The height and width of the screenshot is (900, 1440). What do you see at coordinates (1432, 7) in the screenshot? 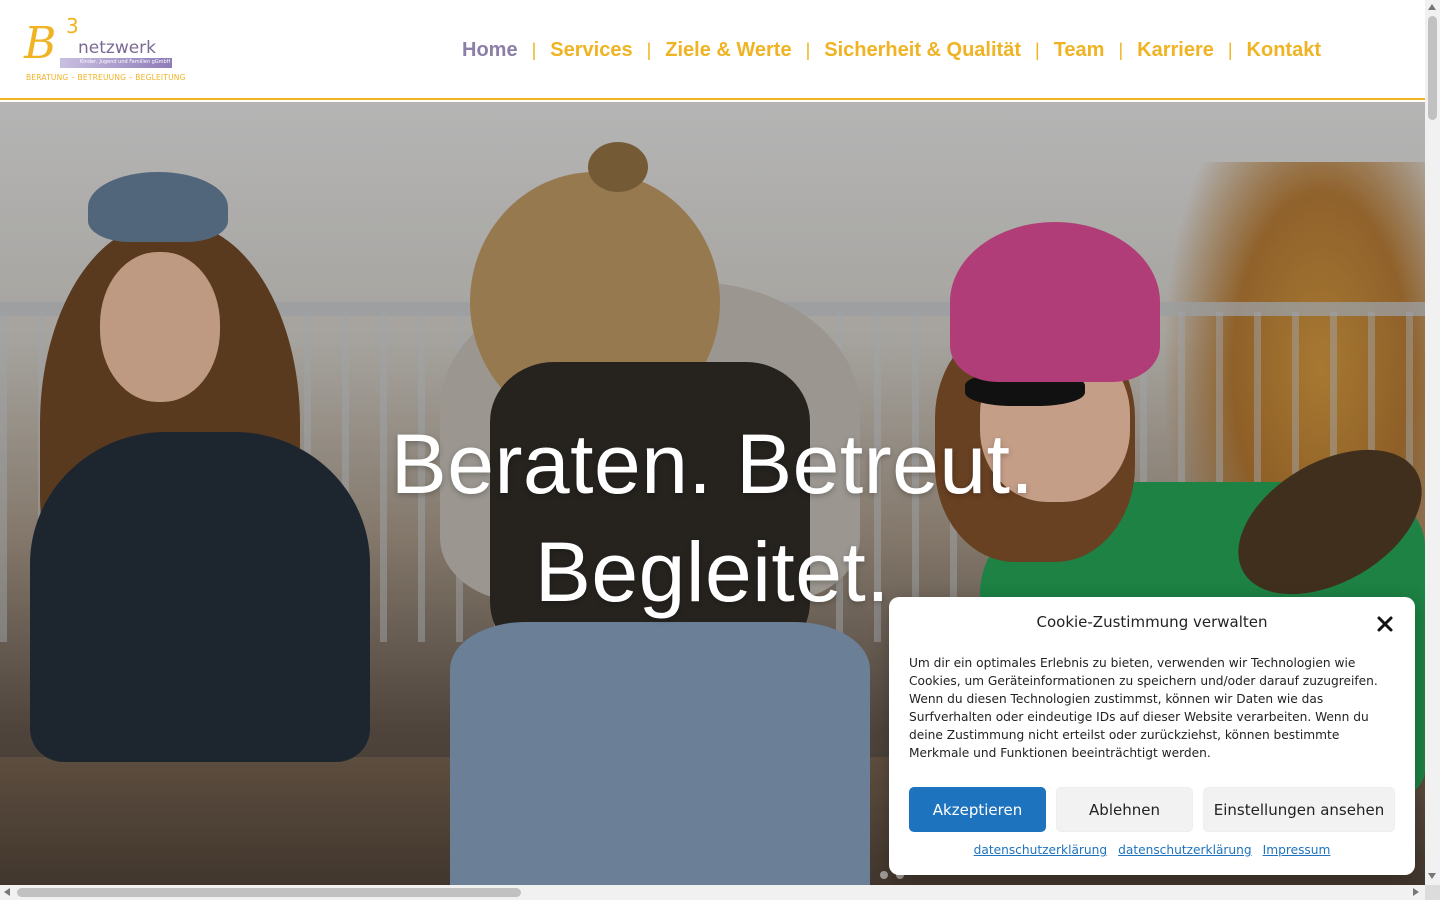
I see `scroll-up-arrow-icon` at bounding box center [1432, 7].